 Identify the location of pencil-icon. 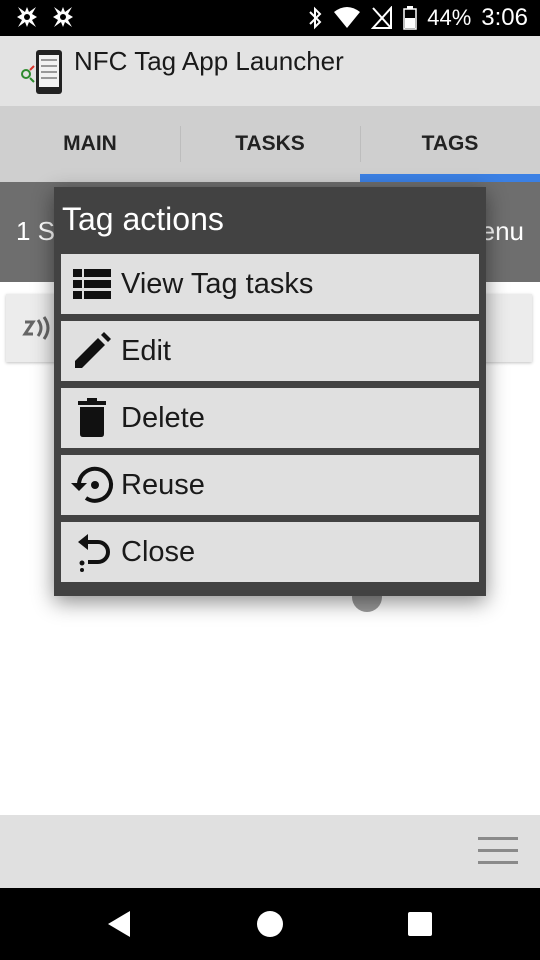
(93, 350).